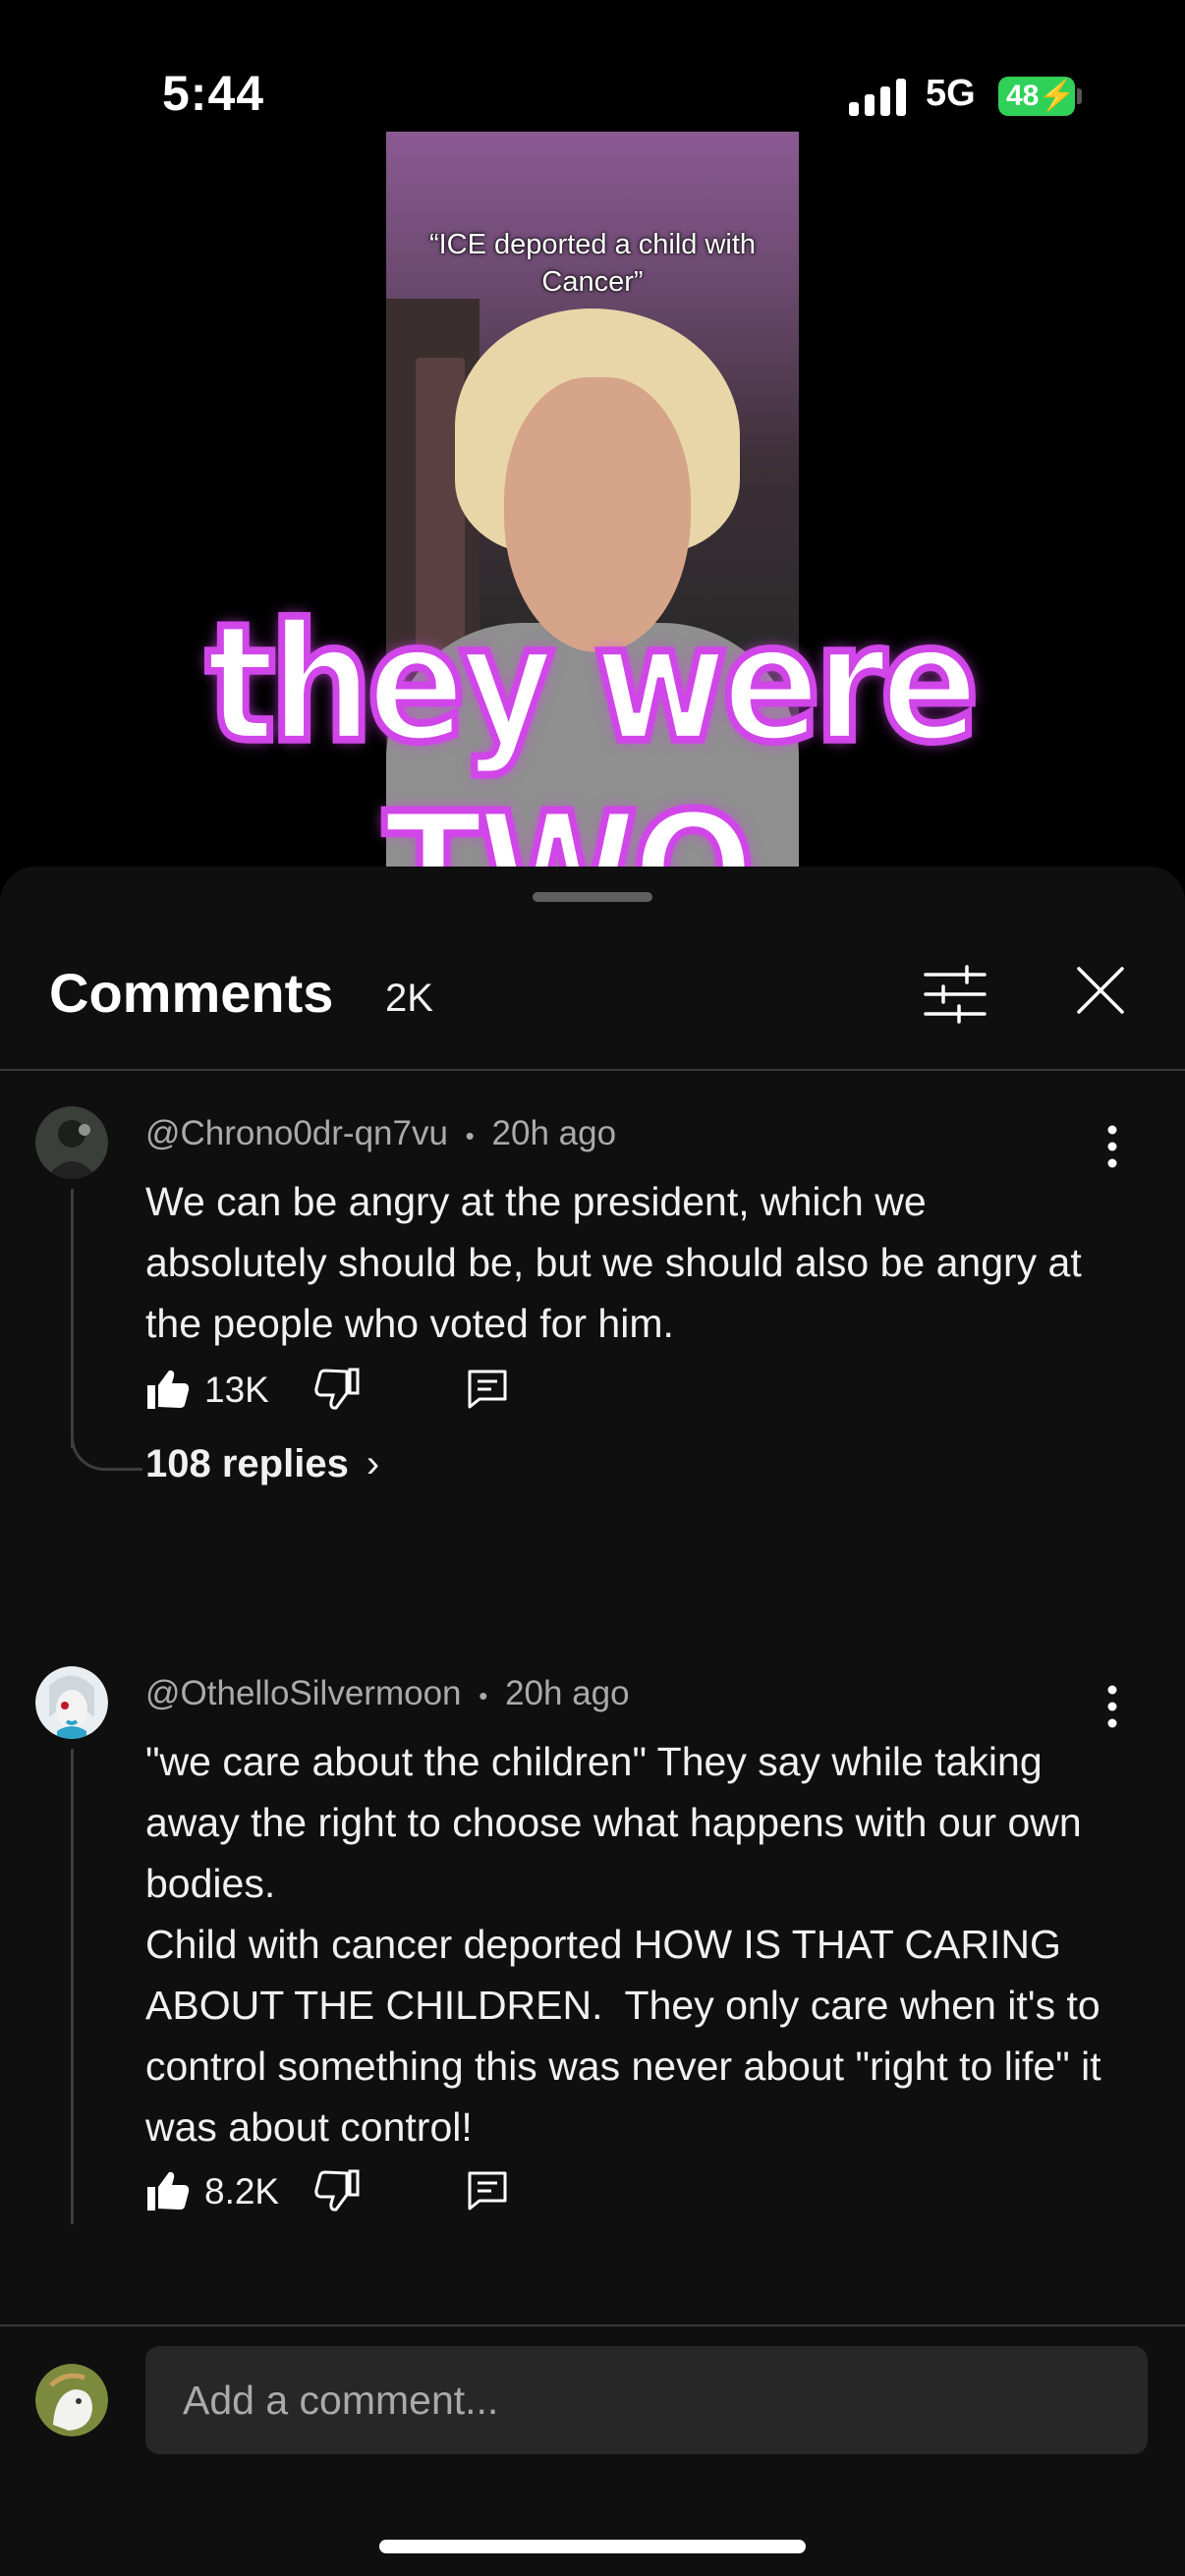 The image size is (1185, 2576). Describe the element at coordinates (107, 1449) in the screenshot. I see `replies-connector` at that location.